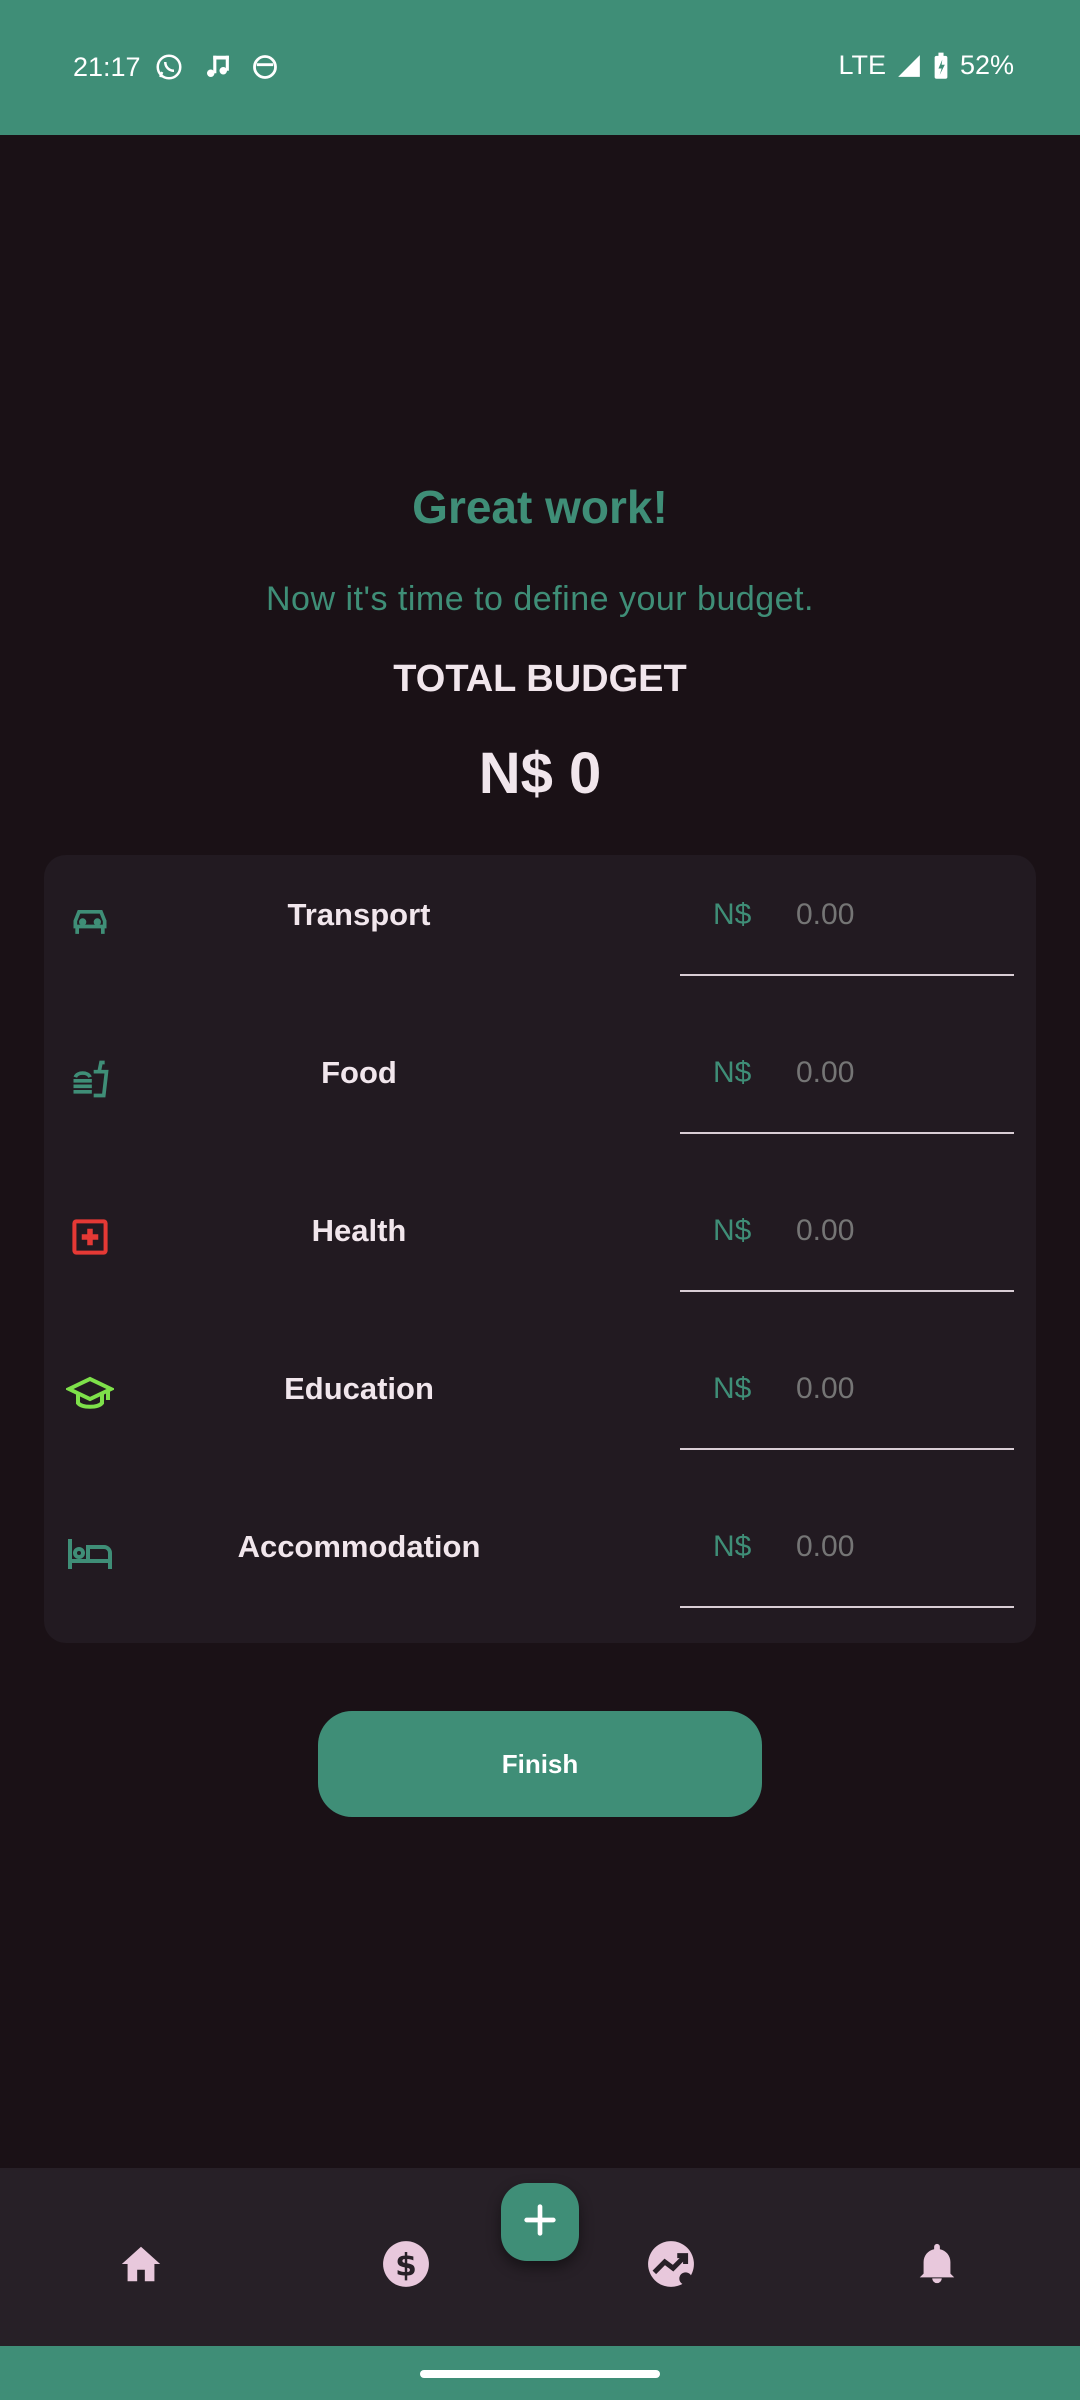 This screenshot has width=1080, height=2400. I want to click on category-row-food: Food N$, so click(540, 1092).